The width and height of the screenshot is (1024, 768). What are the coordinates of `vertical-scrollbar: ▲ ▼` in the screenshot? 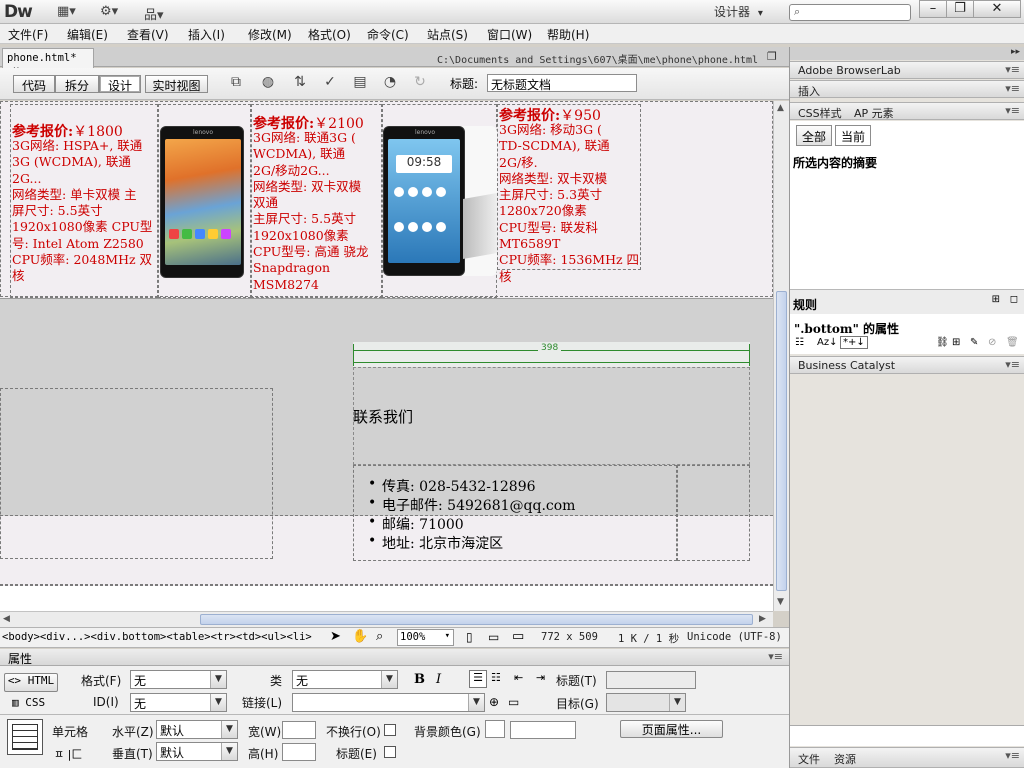 It's located at (781, 356).